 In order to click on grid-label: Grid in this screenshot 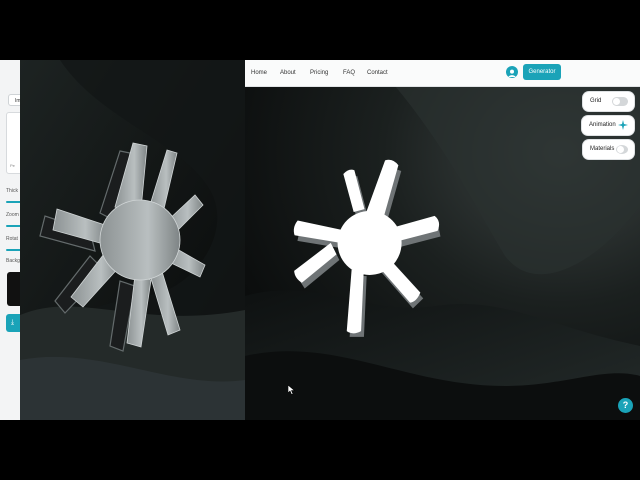, I will do `click(596, 101)`.